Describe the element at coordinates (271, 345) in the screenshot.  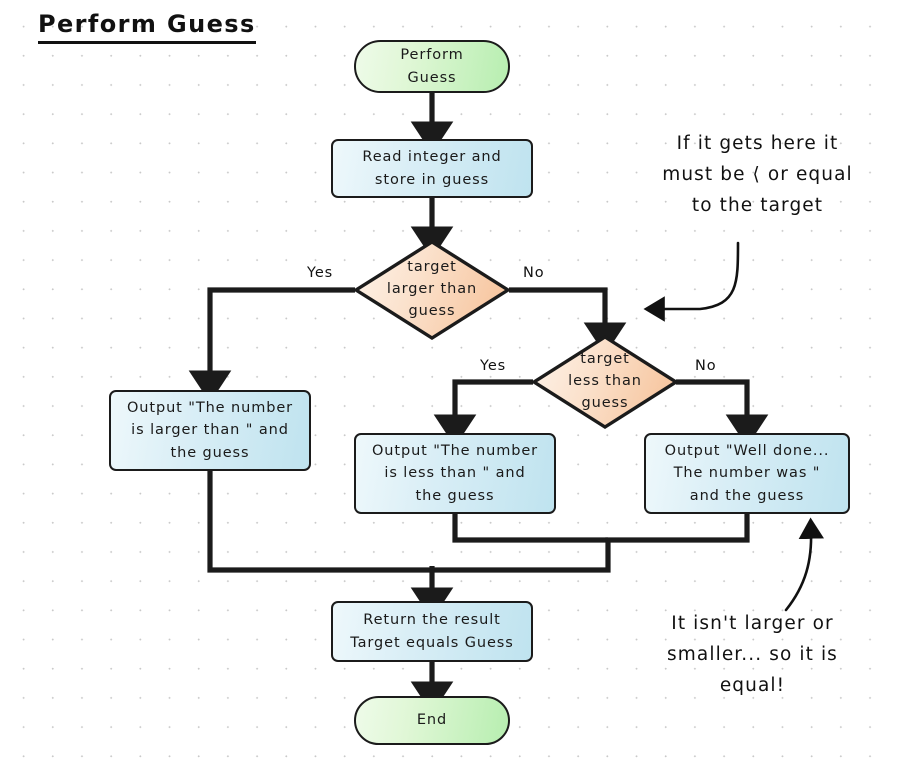
I see `edge-decision1-yes` at that location.